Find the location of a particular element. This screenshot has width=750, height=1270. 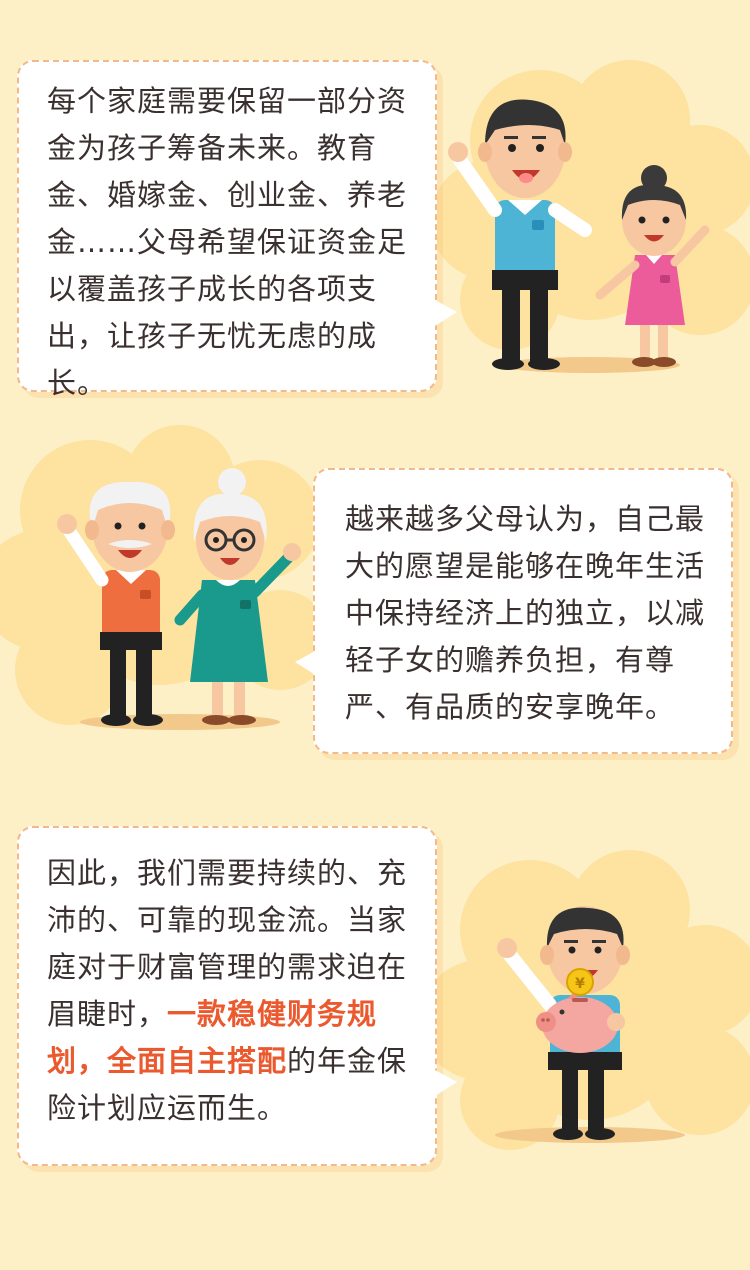

coin-icon: ¥ is located at coordinates (580, 982).